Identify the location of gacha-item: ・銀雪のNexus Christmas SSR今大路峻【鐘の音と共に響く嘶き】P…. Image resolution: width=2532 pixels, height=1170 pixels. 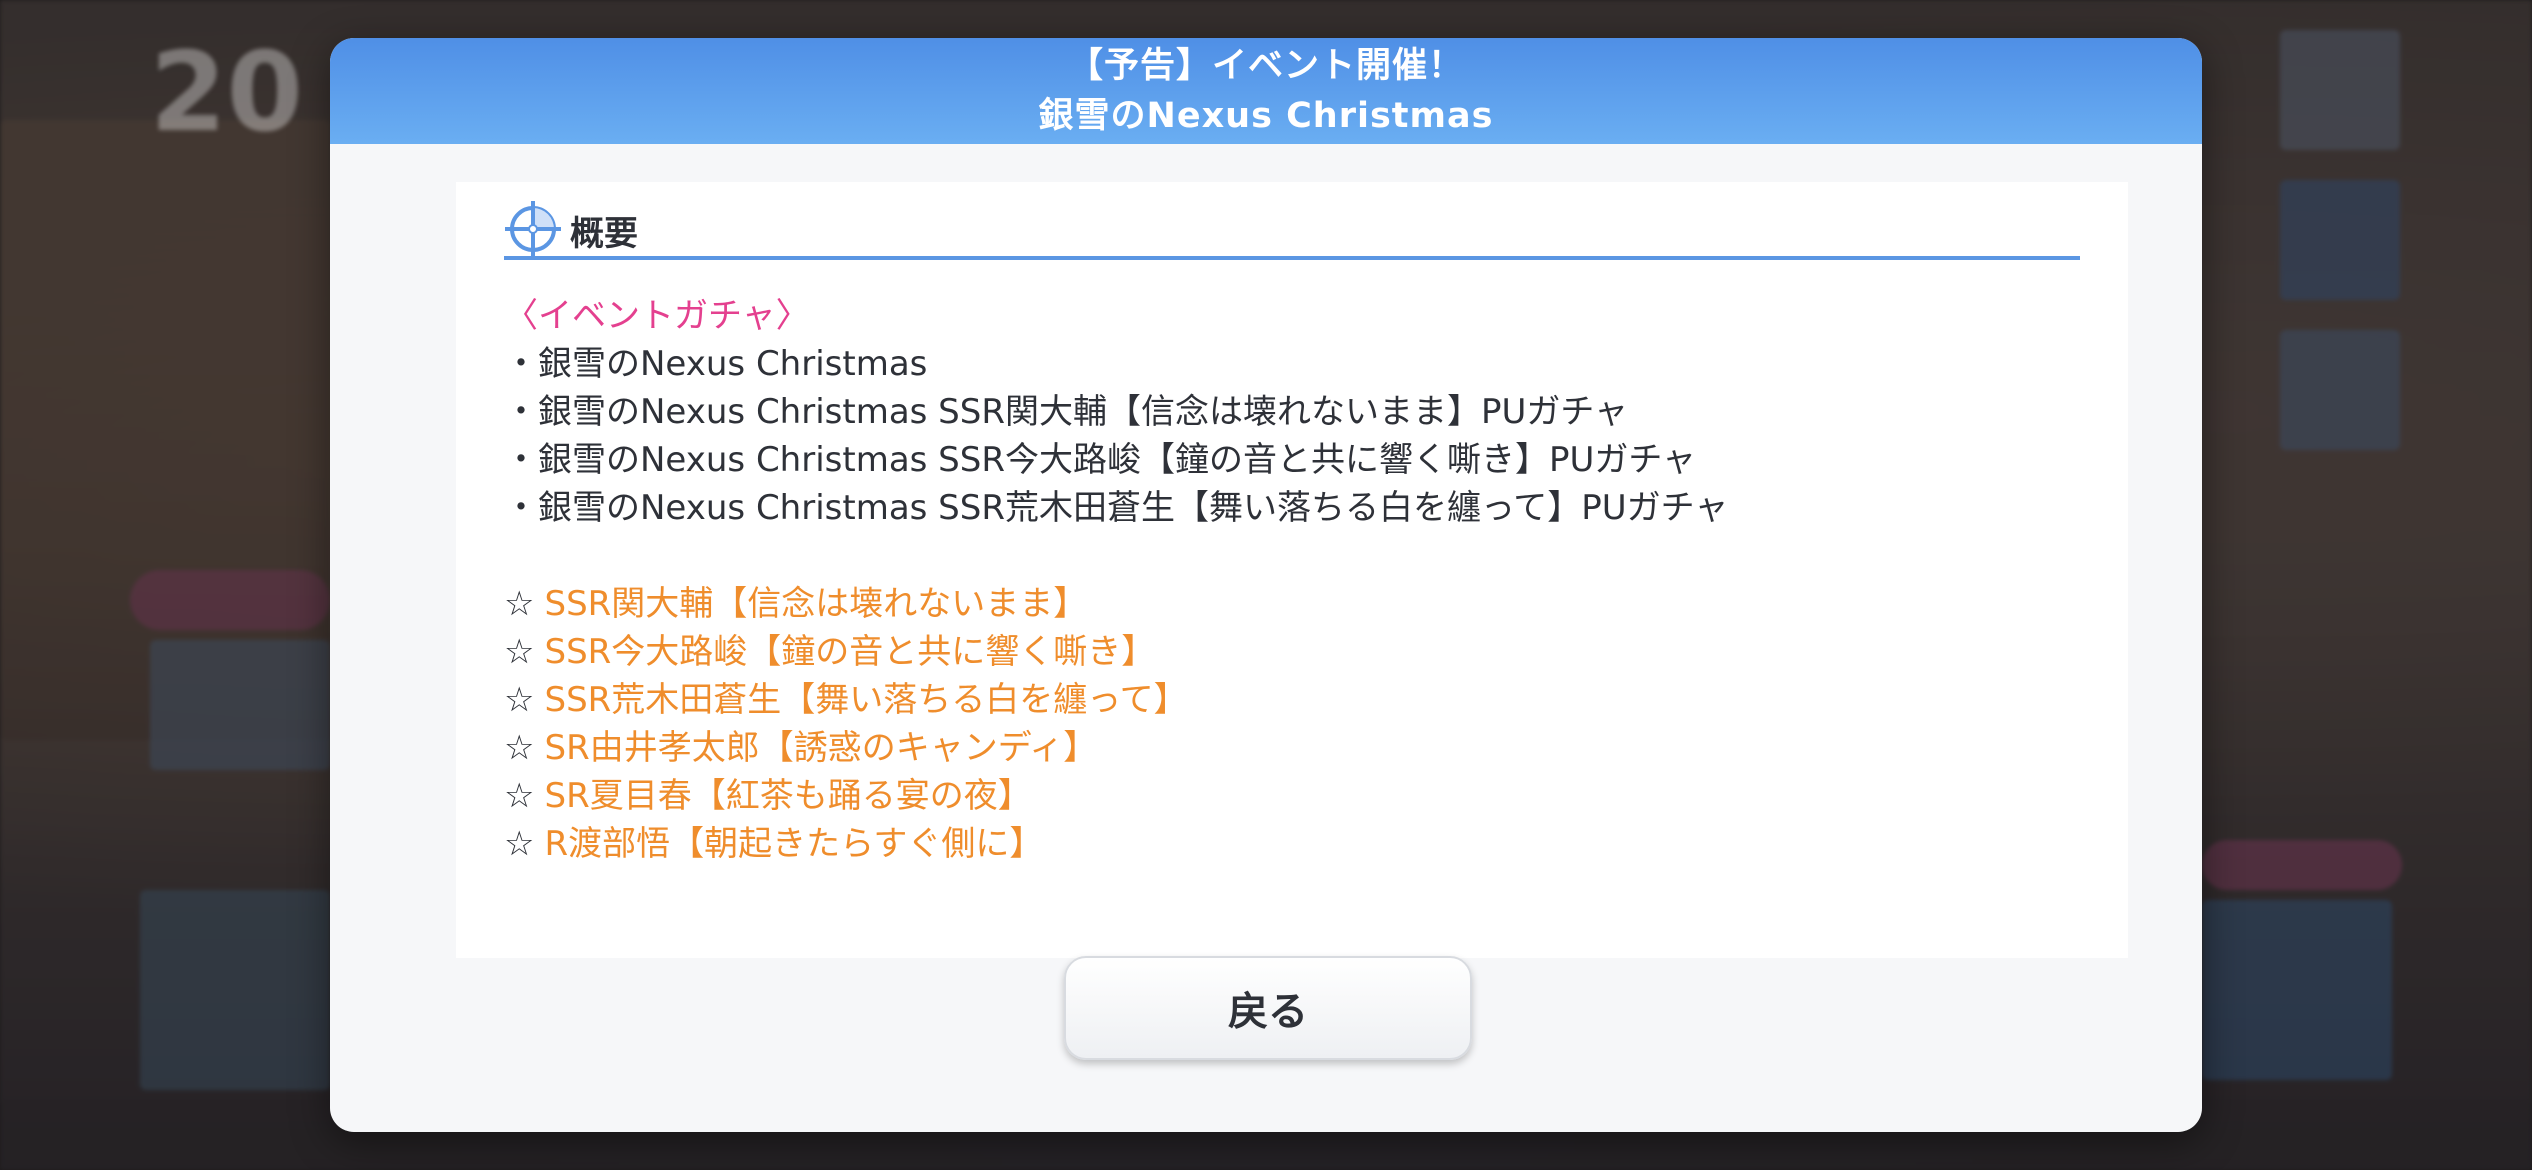
(1100, 460).